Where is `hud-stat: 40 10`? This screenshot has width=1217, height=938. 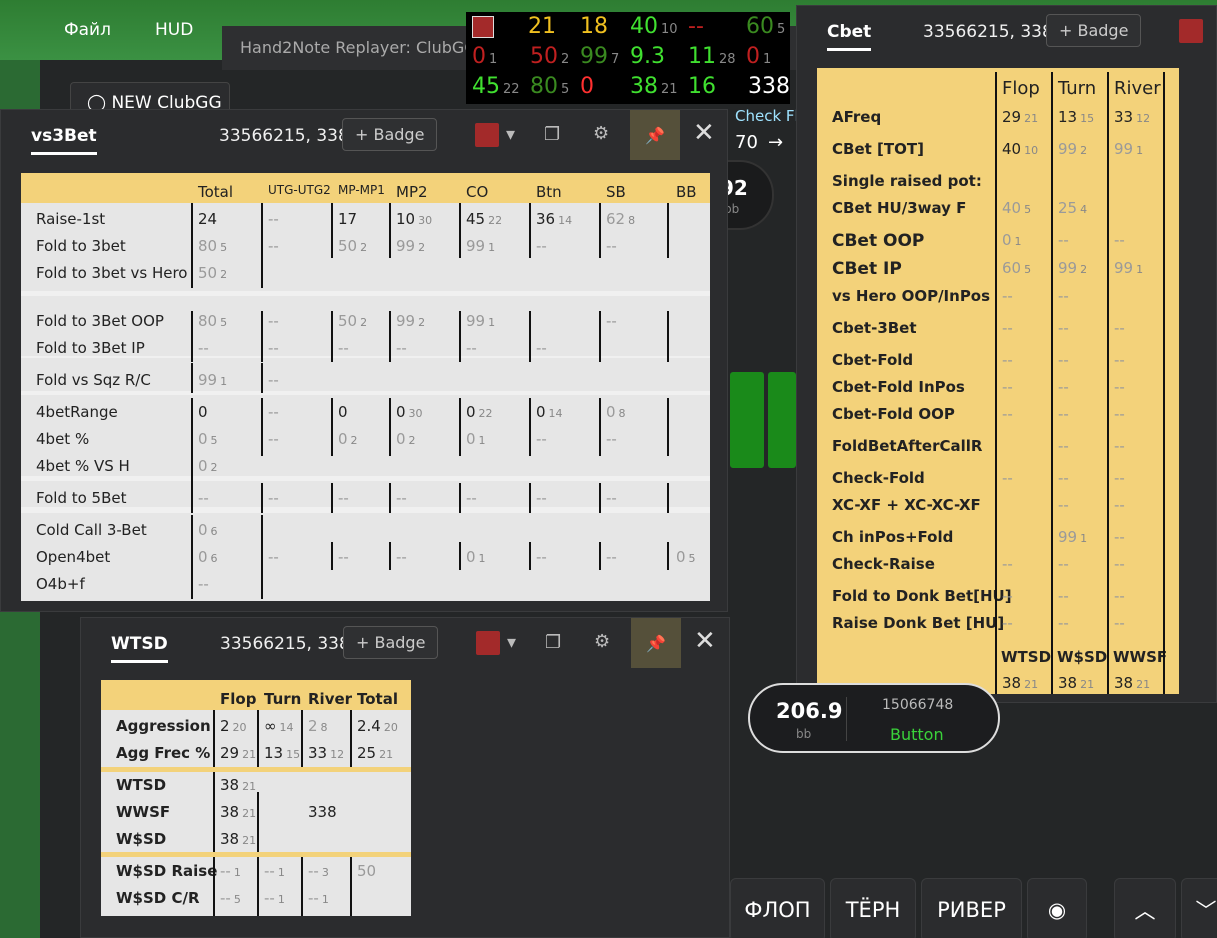
hud-stat: 40 10 is located at coordinates (654, 26).